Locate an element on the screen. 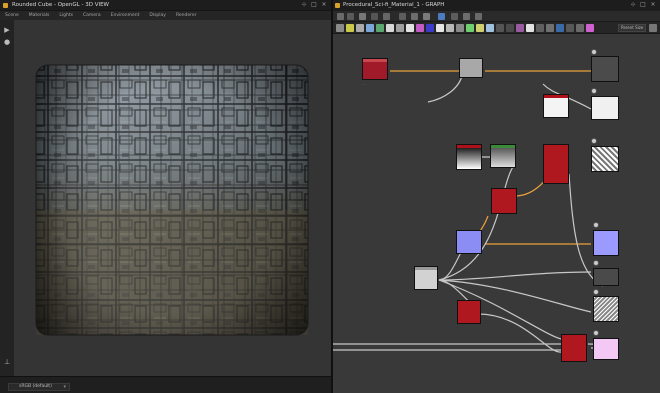 The width and height of the screenshot is (660, 393). graph-window-controls: ⊹ □ × is located at coordinates (643, 5).